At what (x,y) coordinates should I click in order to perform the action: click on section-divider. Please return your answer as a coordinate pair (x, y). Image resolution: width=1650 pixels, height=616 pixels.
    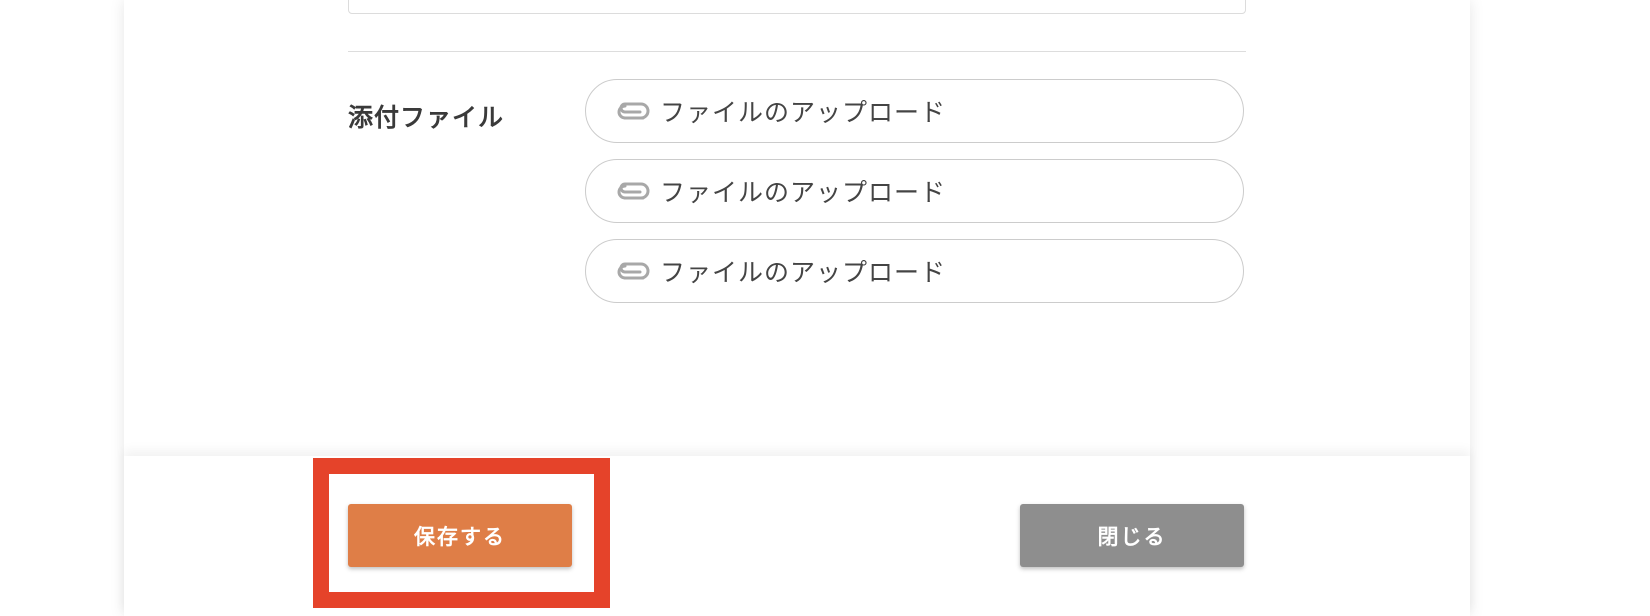
    Looking at the image, I should click on (797, 51).